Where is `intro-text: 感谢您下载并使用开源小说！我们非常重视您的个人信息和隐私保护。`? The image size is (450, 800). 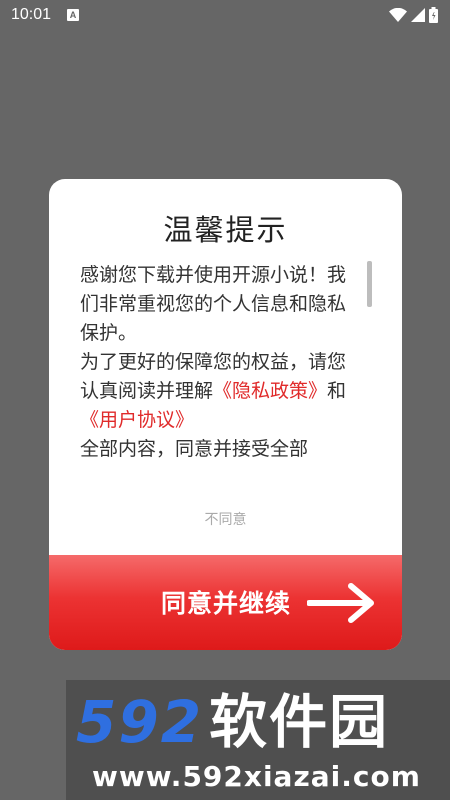 intro-text: 感谢您下载并使用开源小说！我们非常重视您的个人信息和隐私保护。 is located at coordinates (213, 304).